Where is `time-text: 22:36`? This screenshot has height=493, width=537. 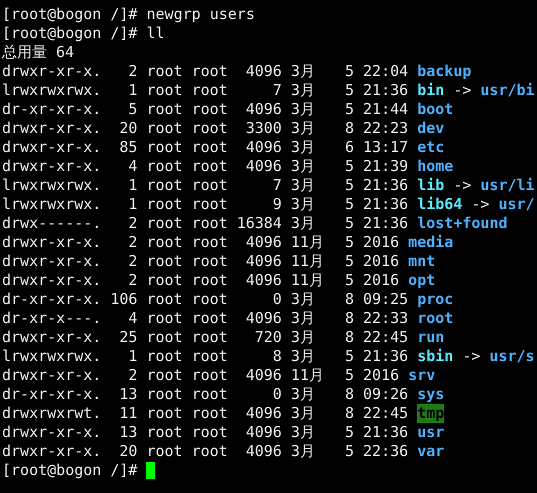 time-text: 22:36 is located at coordinates (385, 451).